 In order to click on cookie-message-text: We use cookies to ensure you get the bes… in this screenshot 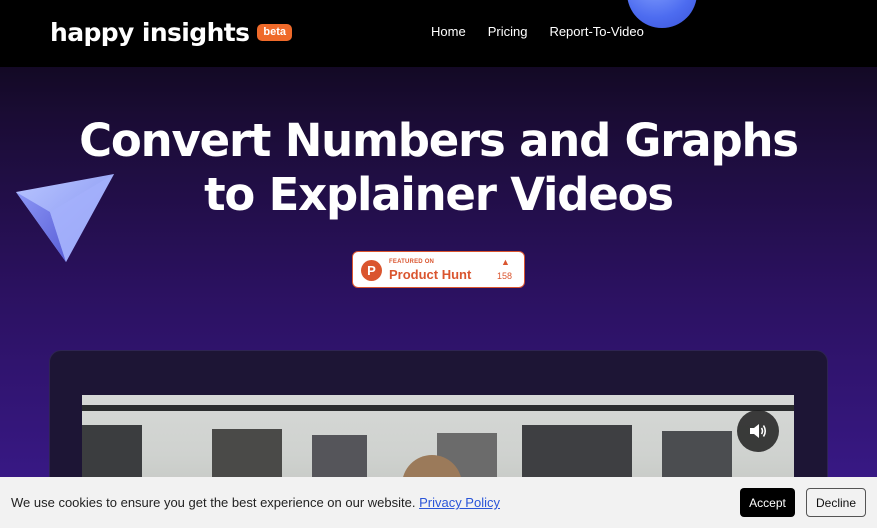, I will do `click(213, 502)`.